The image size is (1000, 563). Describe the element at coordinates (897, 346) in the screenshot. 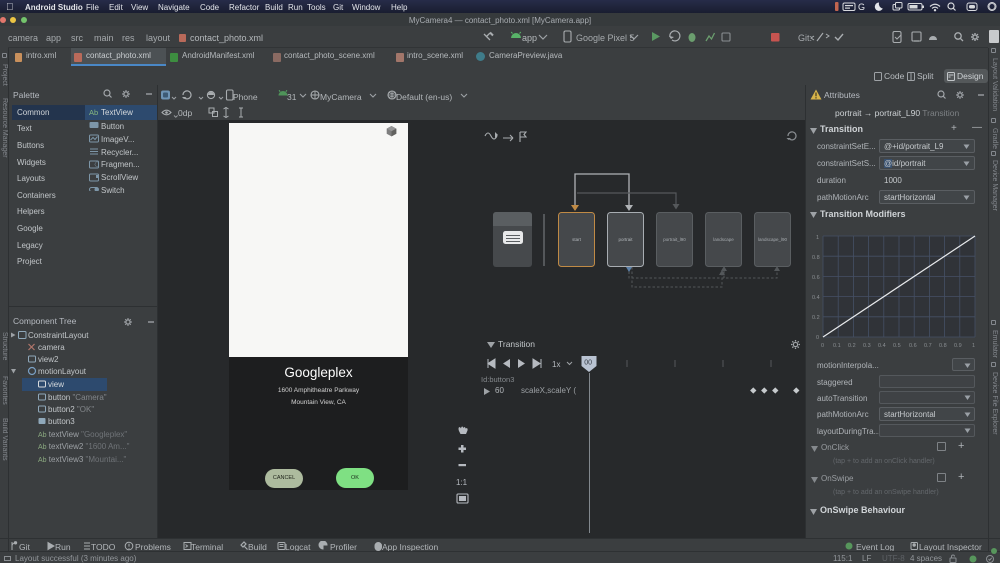

I see `svg-text: 0.5` at that location.